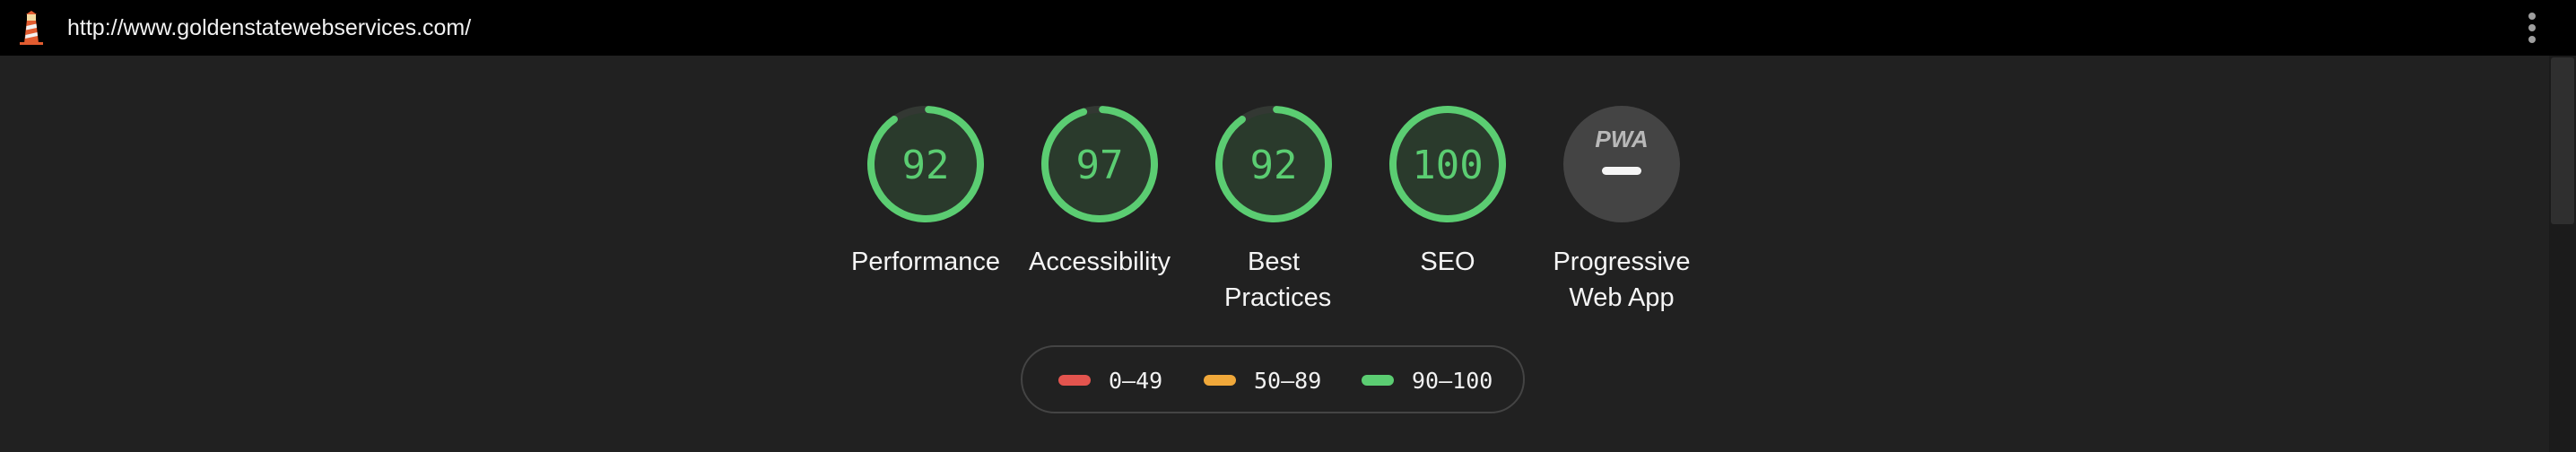  Describe the element at coordinates (2562, 254) in the screenshot. I see `scrollbar` at that location.